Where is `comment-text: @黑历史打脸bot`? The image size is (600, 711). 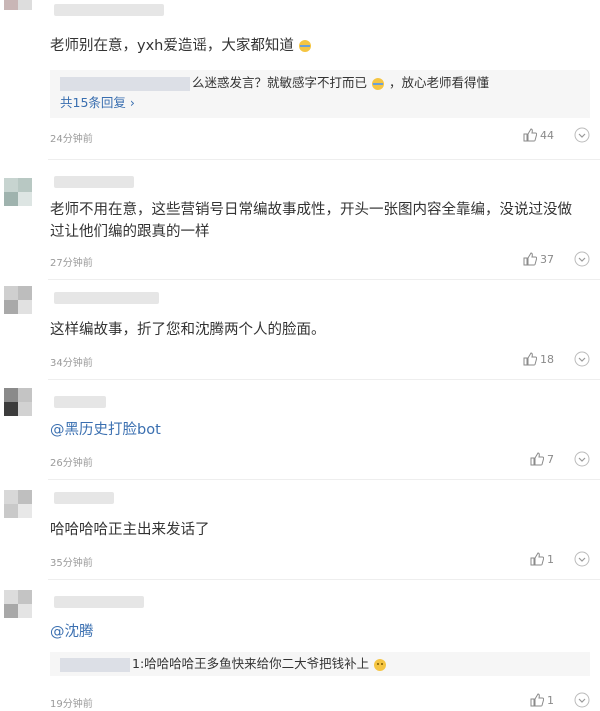 comment-text: @黑历史打脸bot is located at coordinates (105, 430).